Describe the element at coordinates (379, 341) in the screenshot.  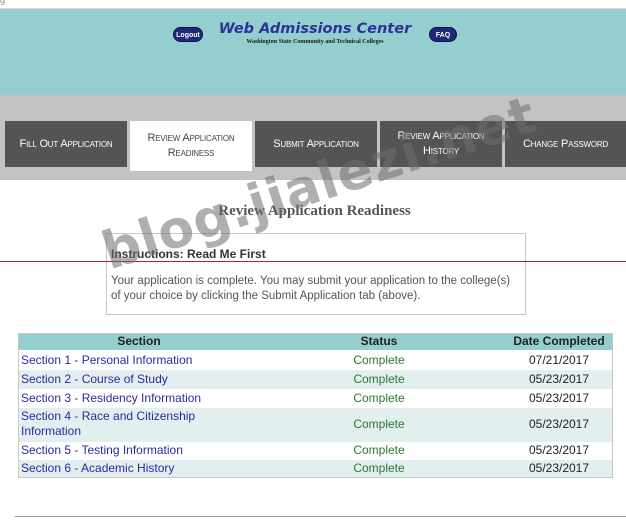
I see `column-header-status: Status` at that location.